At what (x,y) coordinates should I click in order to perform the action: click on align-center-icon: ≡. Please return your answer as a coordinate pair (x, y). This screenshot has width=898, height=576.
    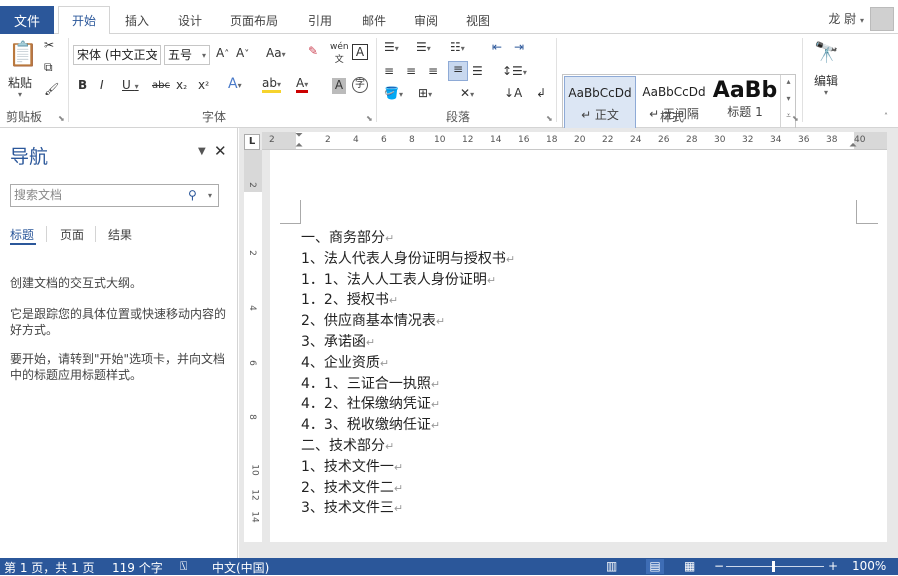
    Looking at the image, I should click on (411, 71).